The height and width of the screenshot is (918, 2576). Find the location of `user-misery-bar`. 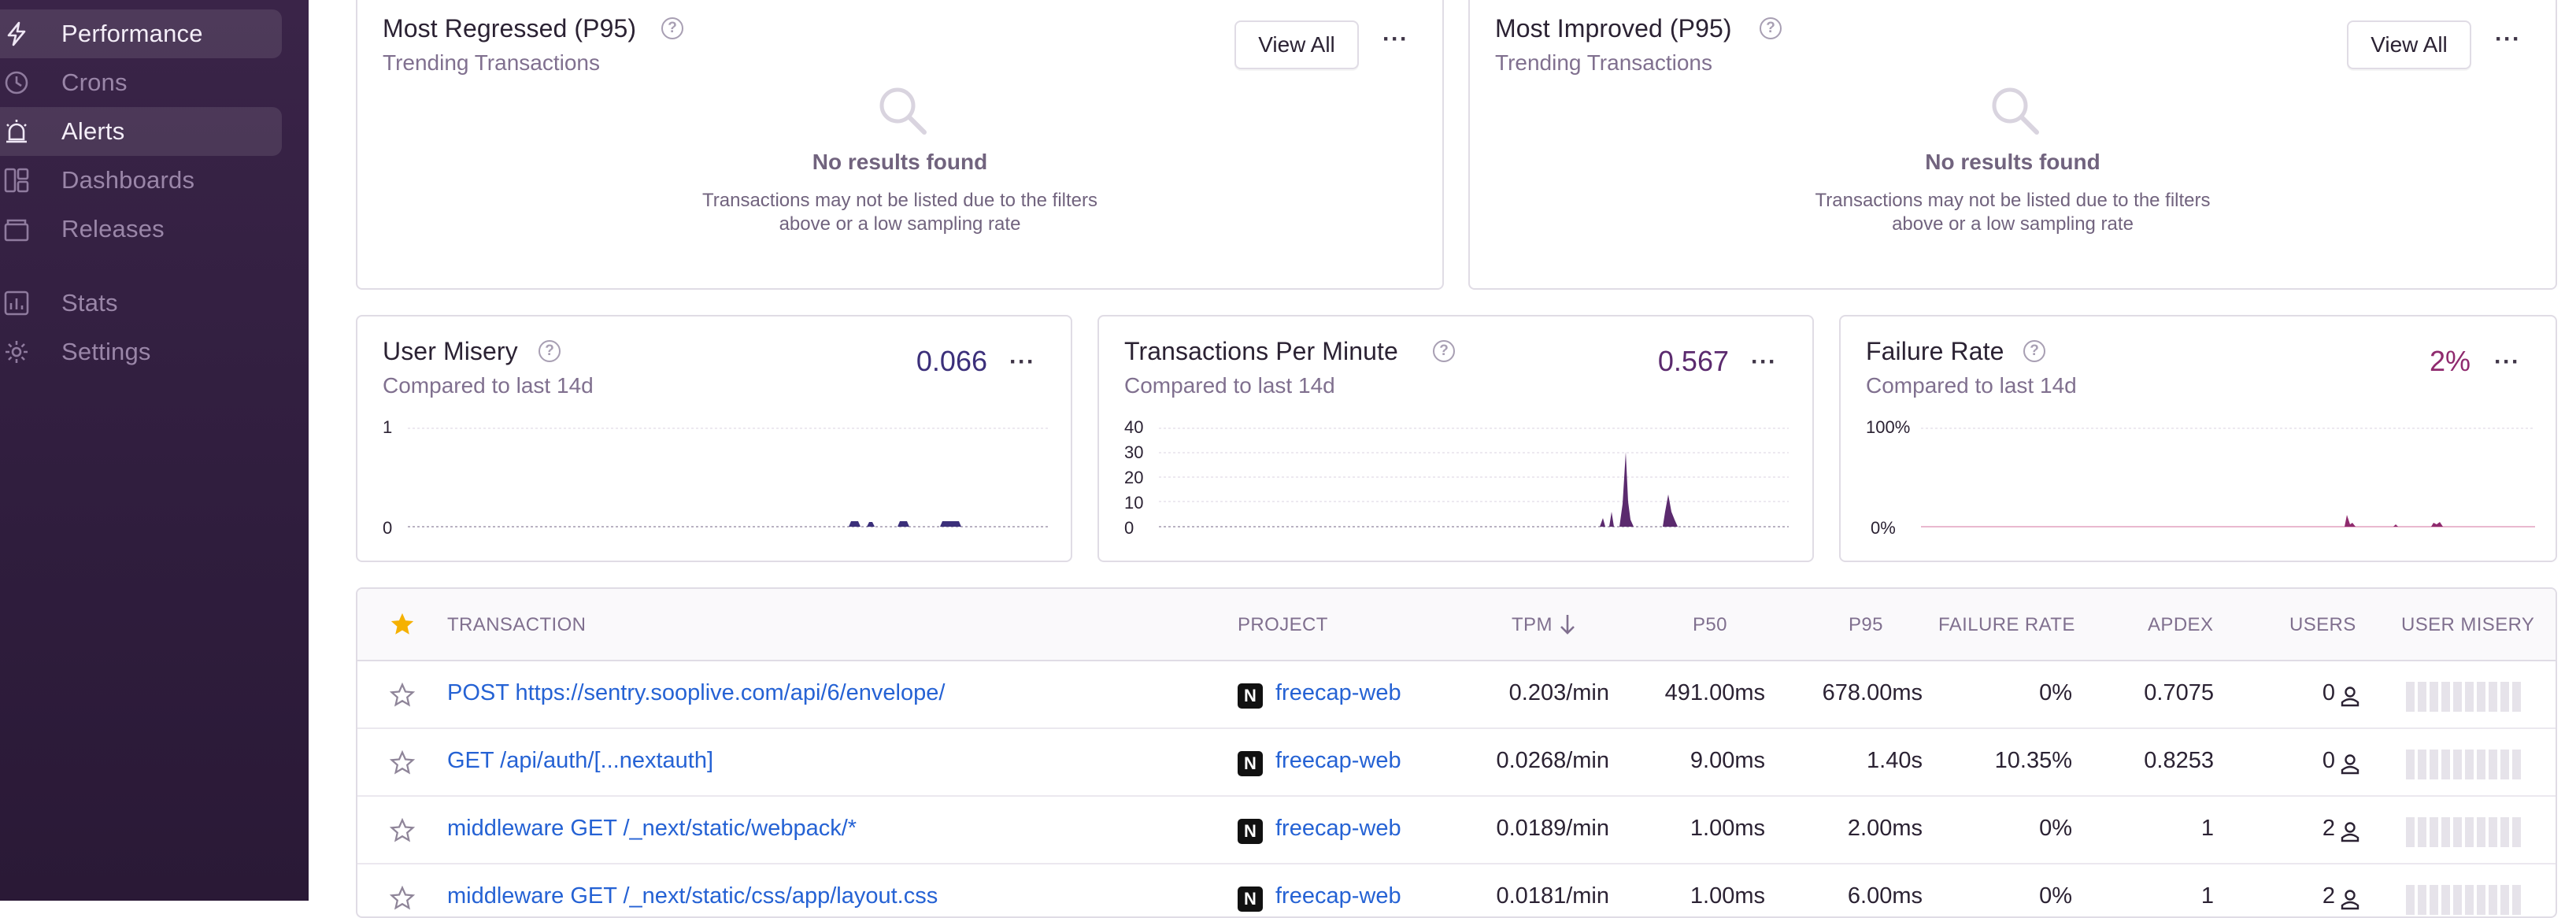

user-misery-bar is located at coordinates (2466, 697).